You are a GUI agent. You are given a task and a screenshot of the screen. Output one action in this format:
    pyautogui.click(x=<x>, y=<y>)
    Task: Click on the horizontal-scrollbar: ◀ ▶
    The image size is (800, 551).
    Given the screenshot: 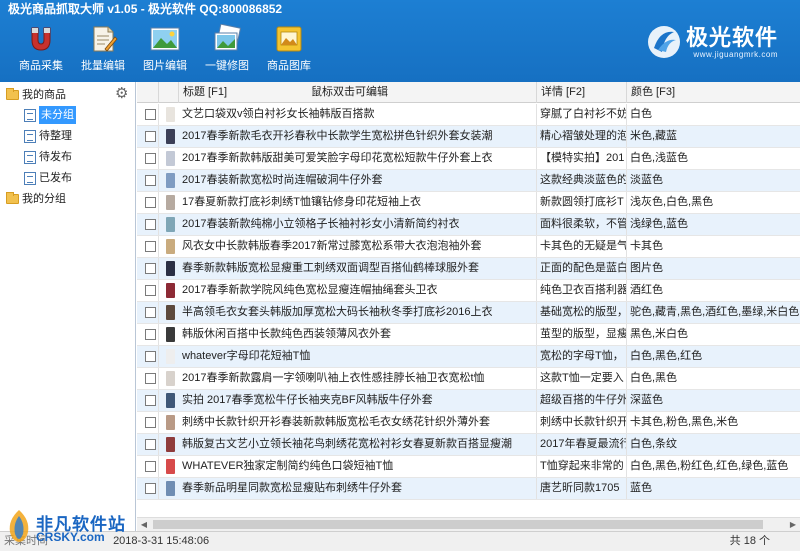 What is the action you would take?
    pyautogui.click(x=468, y=524)
    